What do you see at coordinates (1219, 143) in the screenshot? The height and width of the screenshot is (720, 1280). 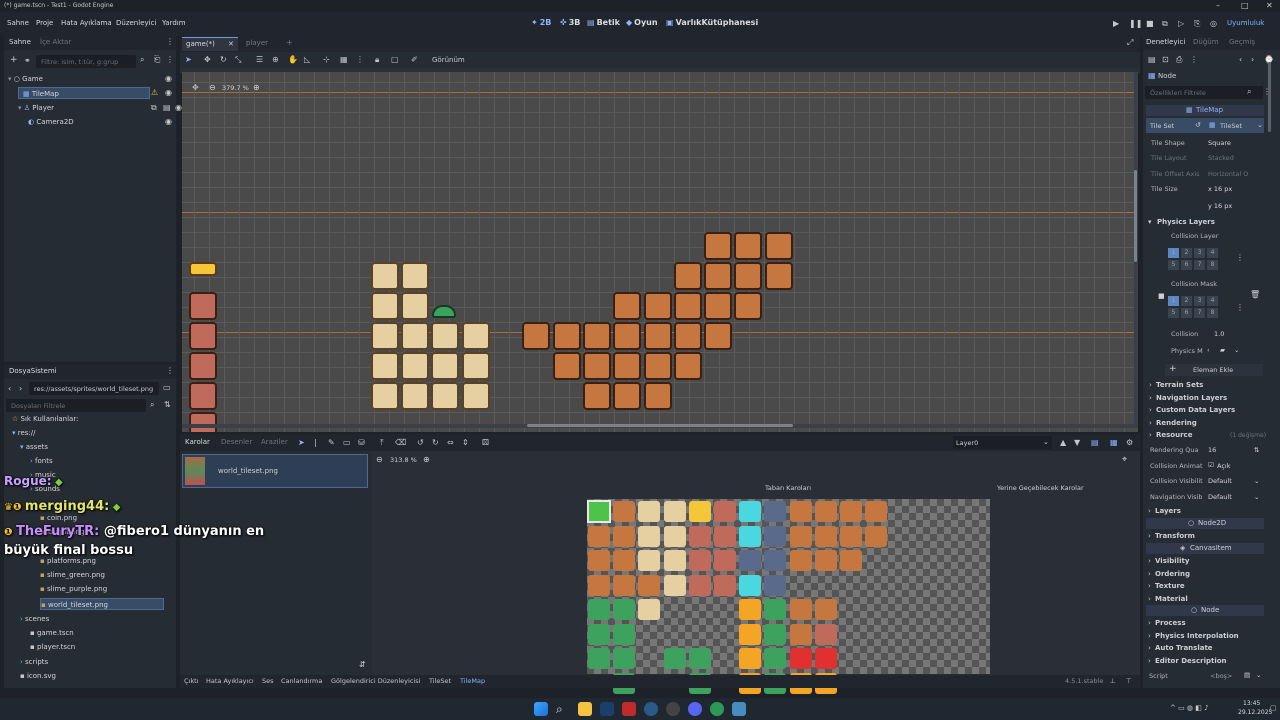 I see `property-value: Square` at bounding box center [1219, 143].